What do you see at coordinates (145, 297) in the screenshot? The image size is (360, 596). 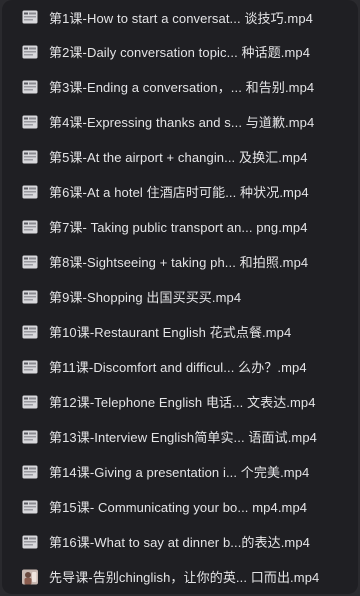 I see `file-name: 第9课-Shopping 出国买买买.mp4` at bounding box center [145, 297].